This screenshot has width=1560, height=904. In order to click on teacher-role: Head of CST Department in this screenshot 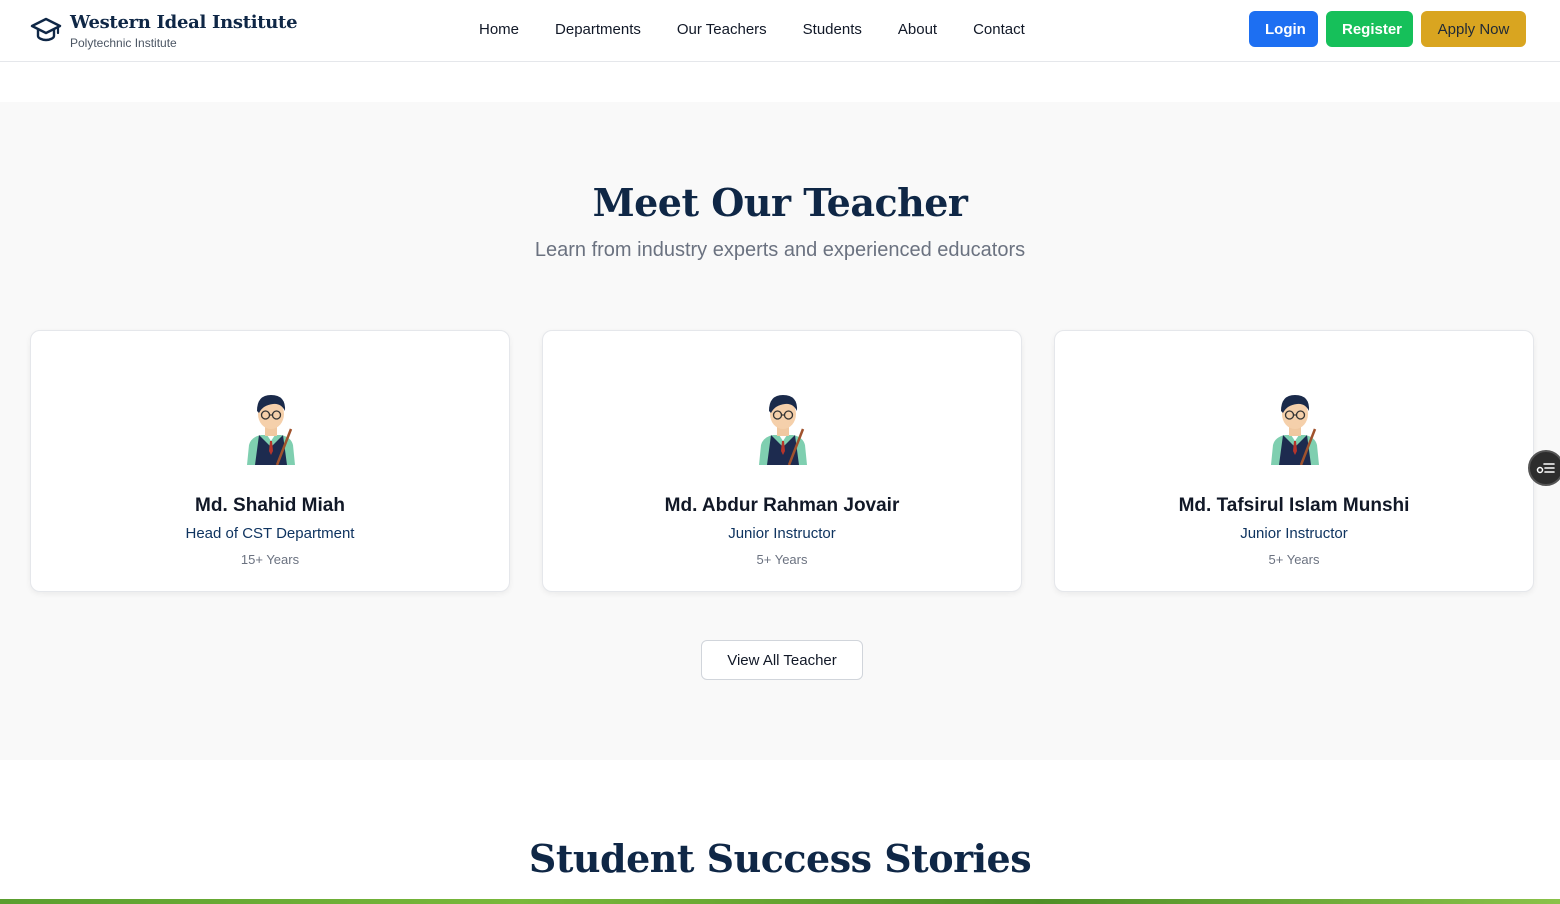, I will do `click(270, 533)`.